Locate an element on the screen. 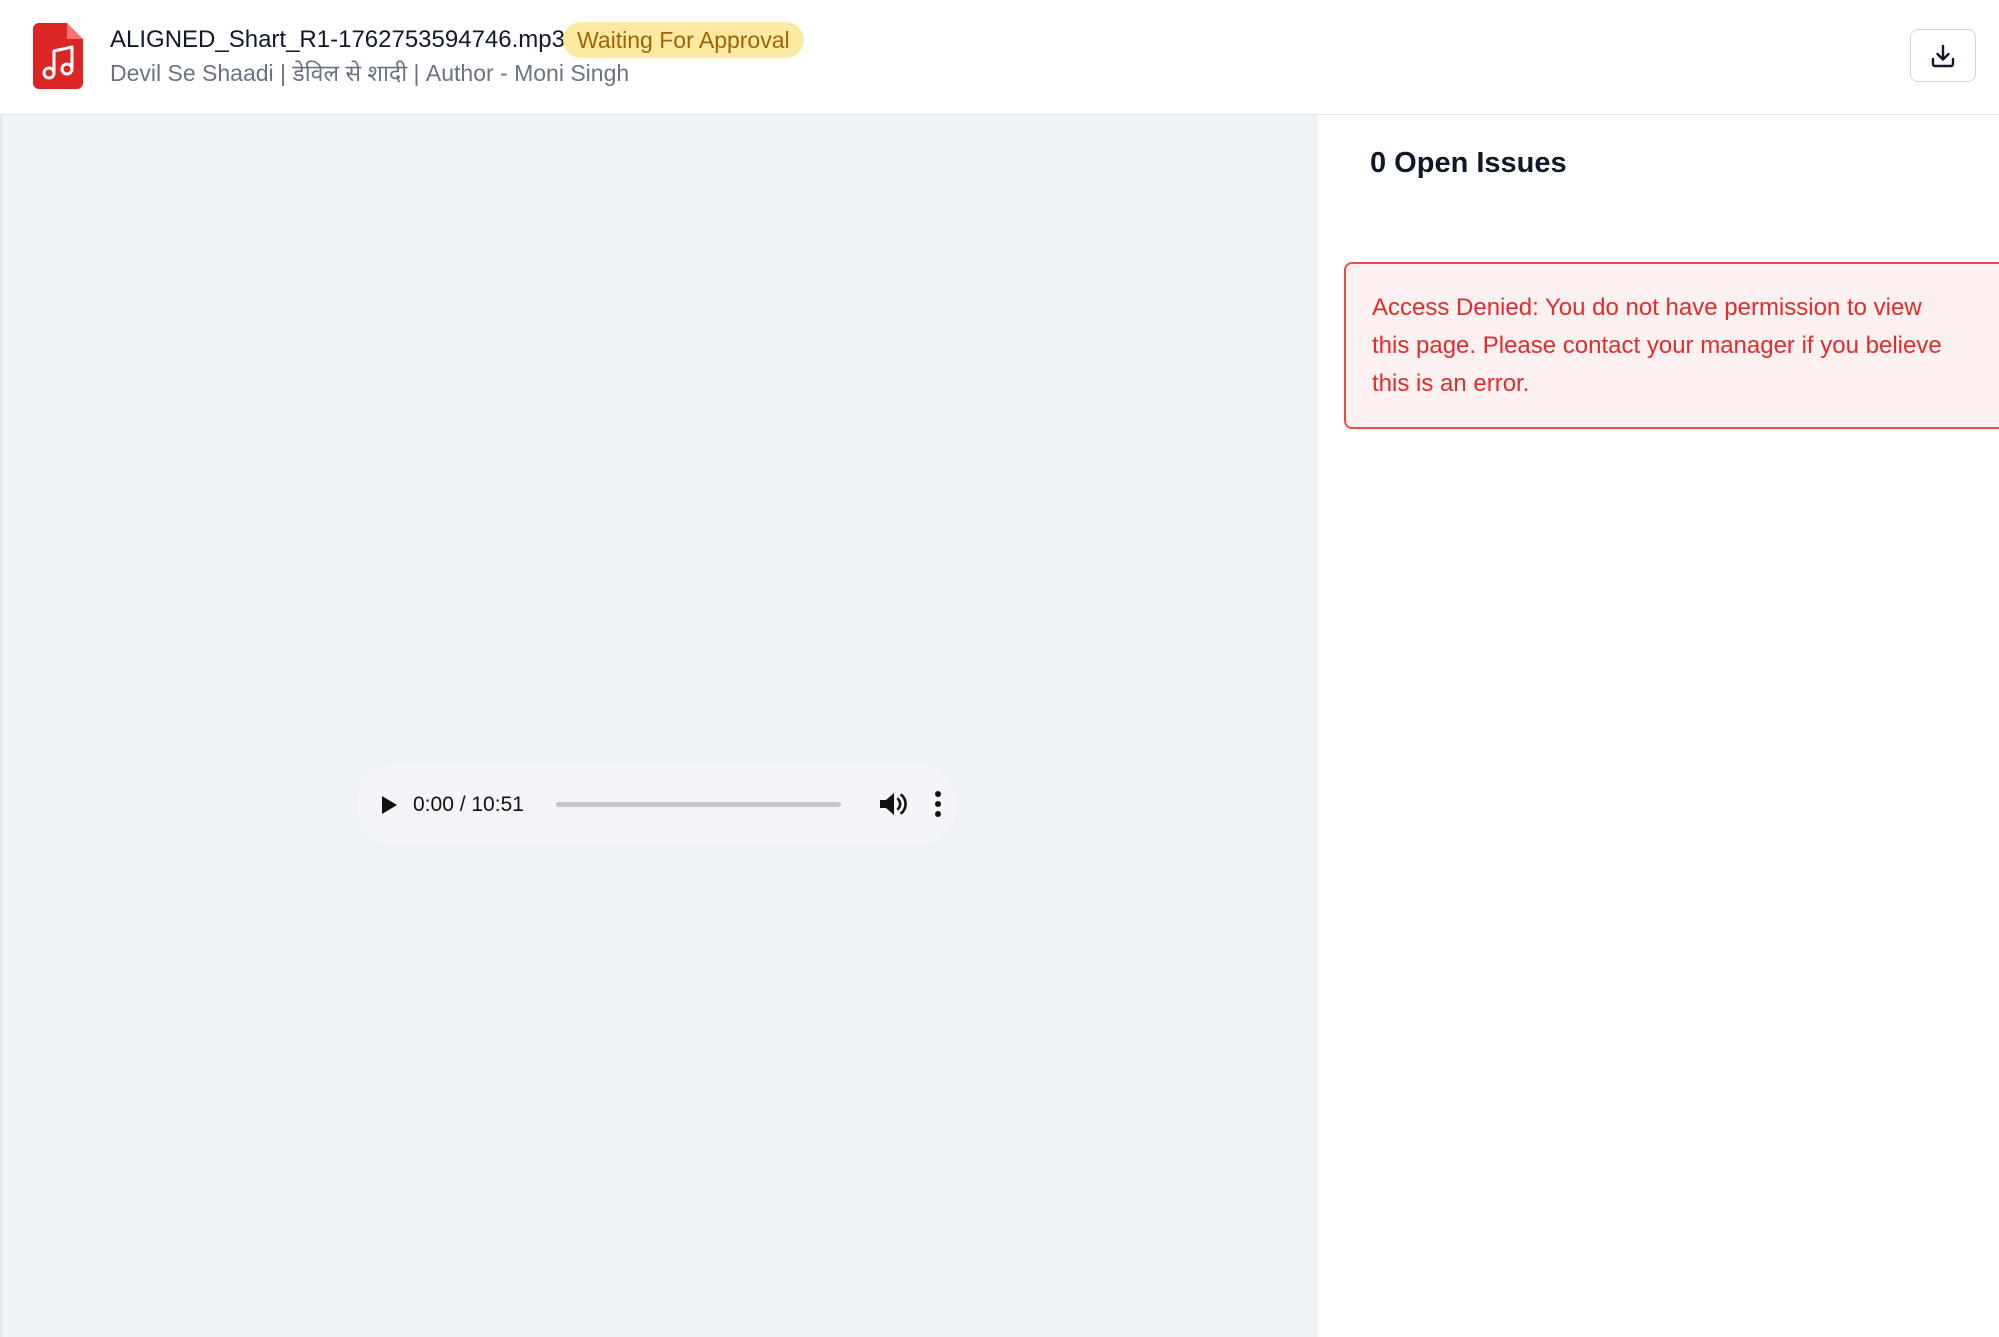 The width and height of the screenshot is (1999, 1337). audio-player: 0:00 / 10:51 is located at coordinates (657, 805).